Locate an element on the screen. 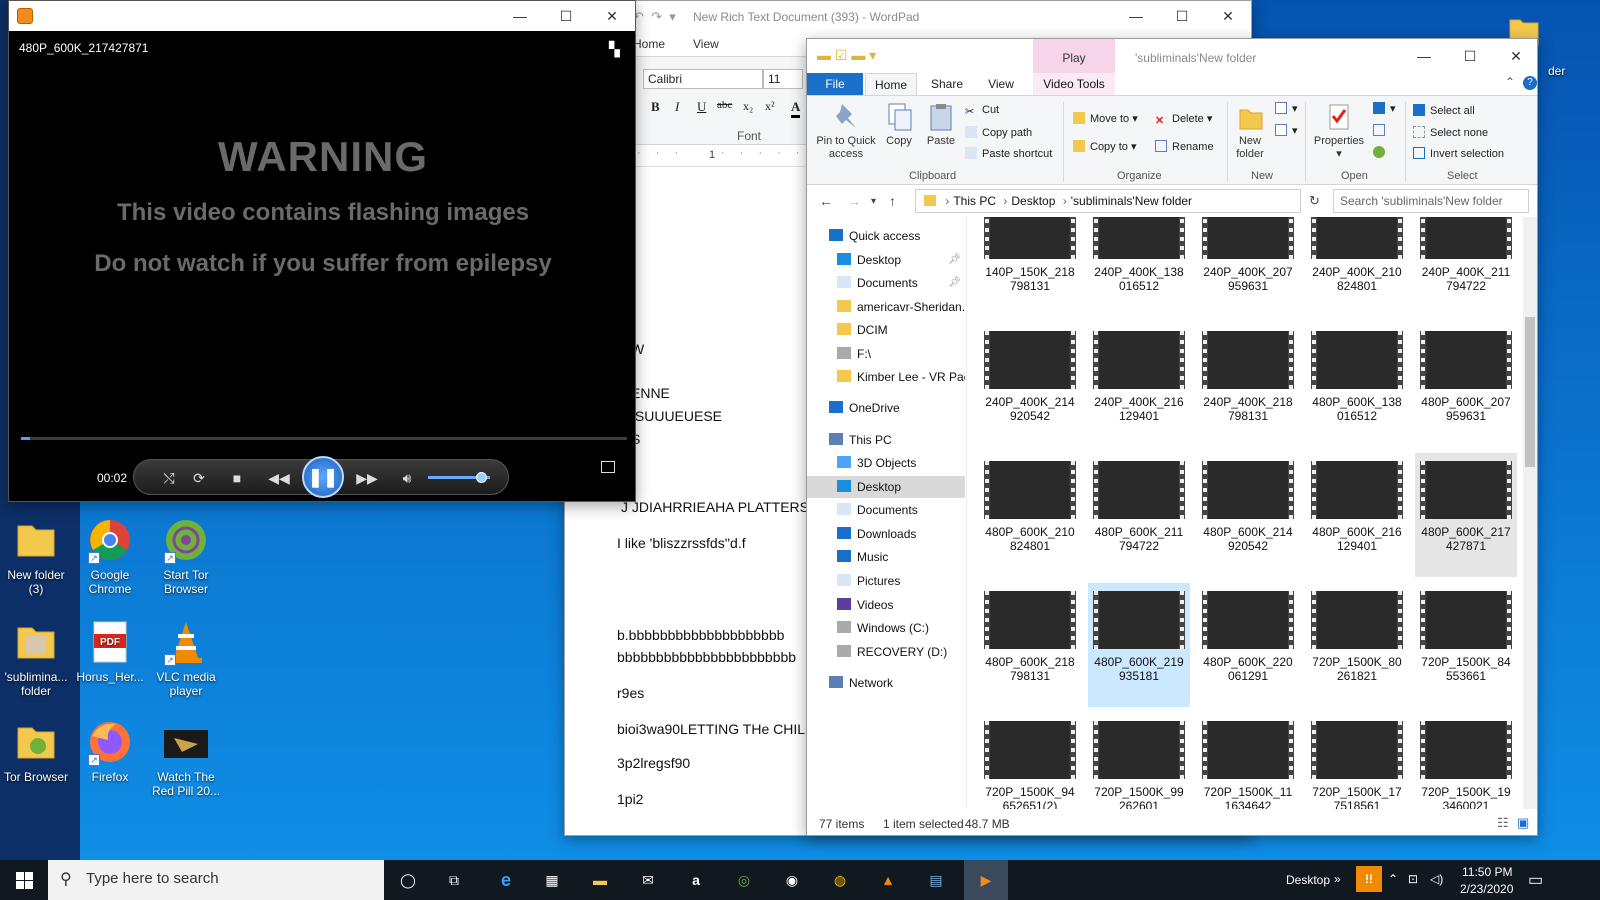  tab-file: File is located at coordinates (835, 84).